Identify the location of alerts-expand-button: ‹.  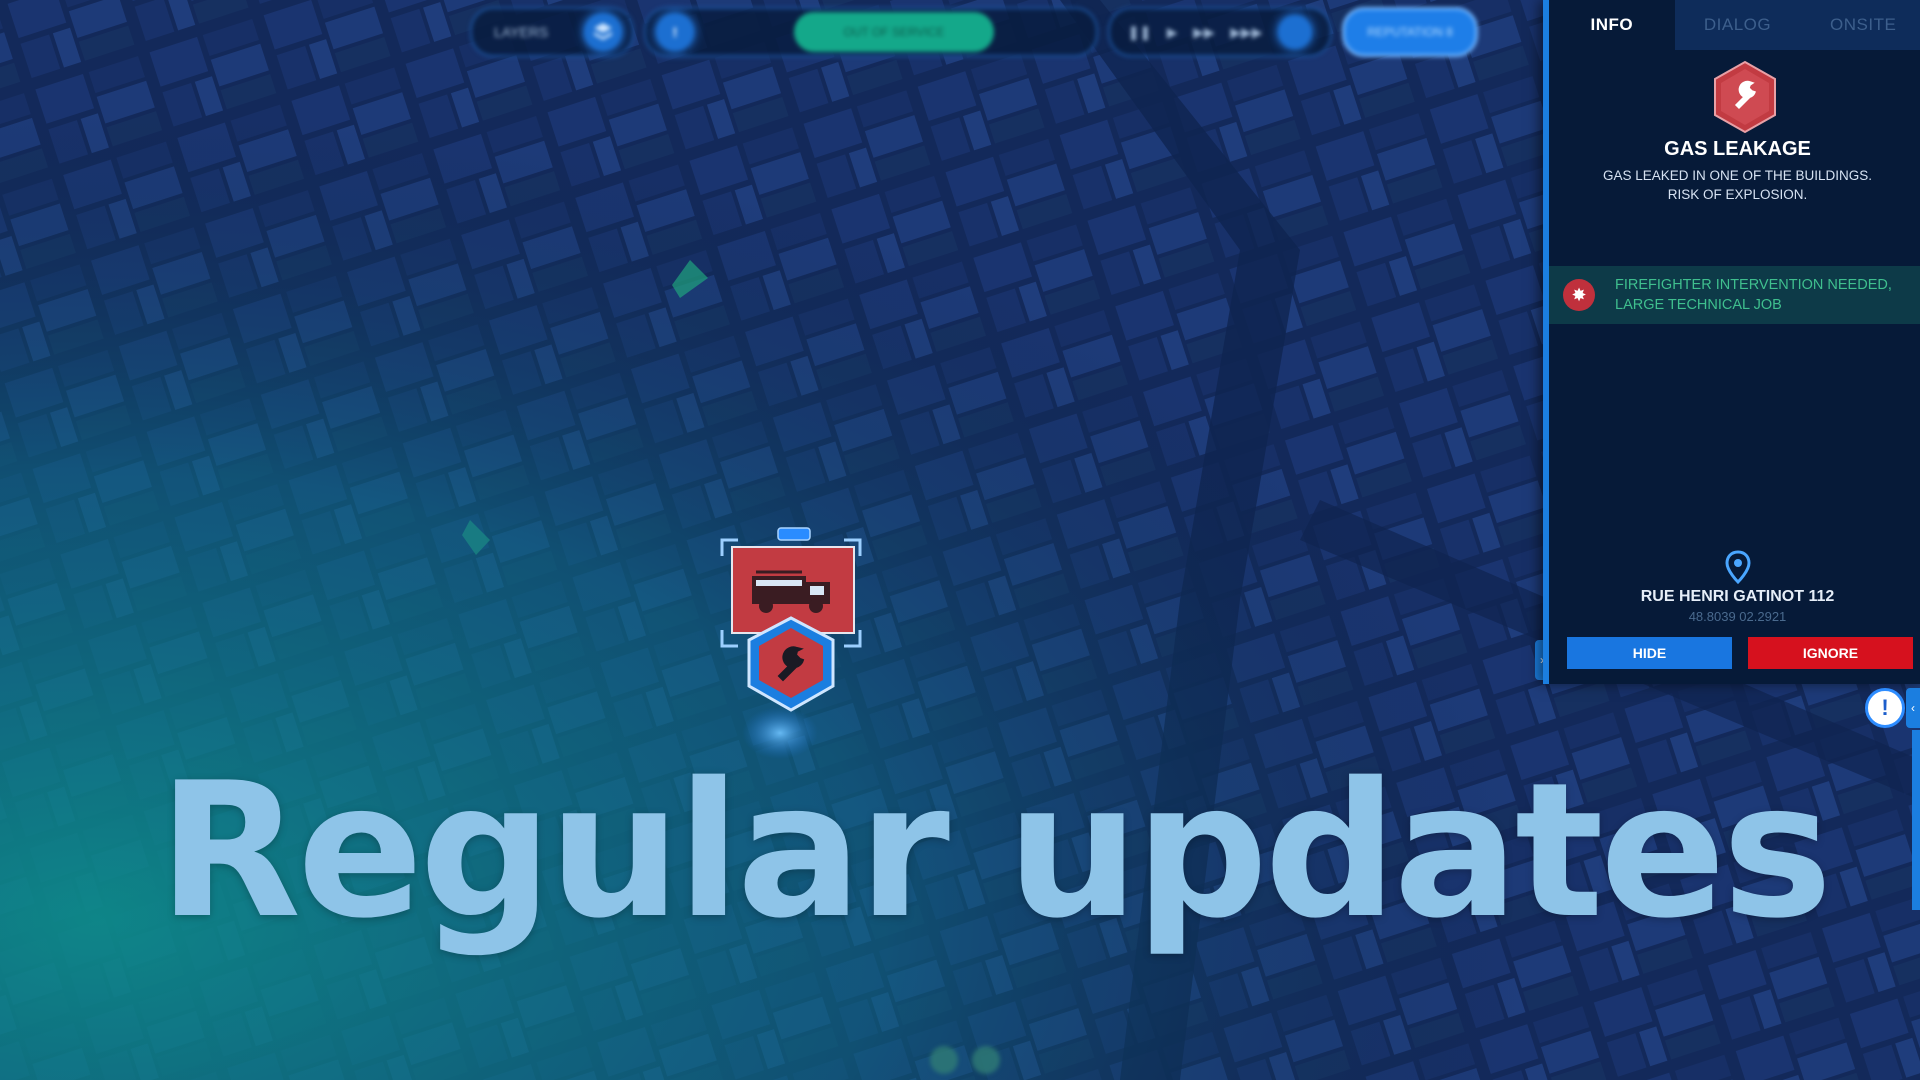
(1913, 708).